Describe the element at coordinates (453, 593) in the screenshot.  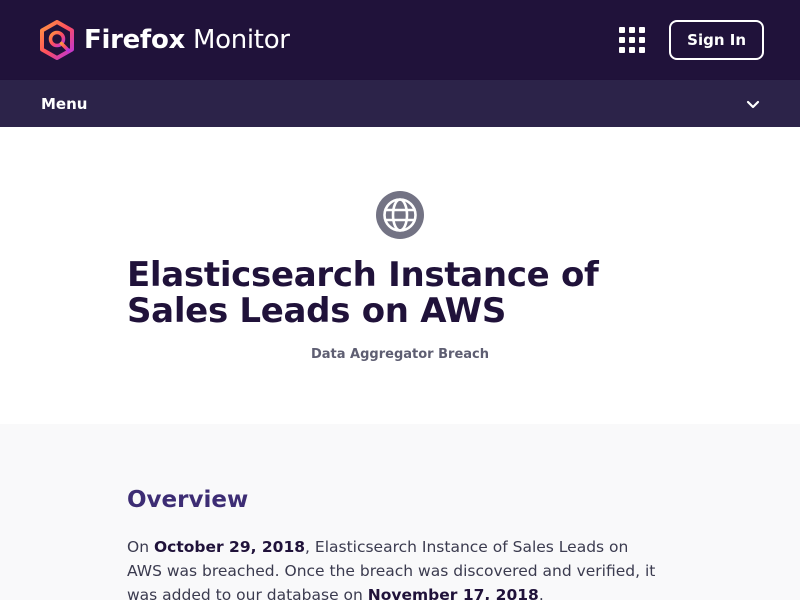
I see `added-date: November 17, 2018` at that location.